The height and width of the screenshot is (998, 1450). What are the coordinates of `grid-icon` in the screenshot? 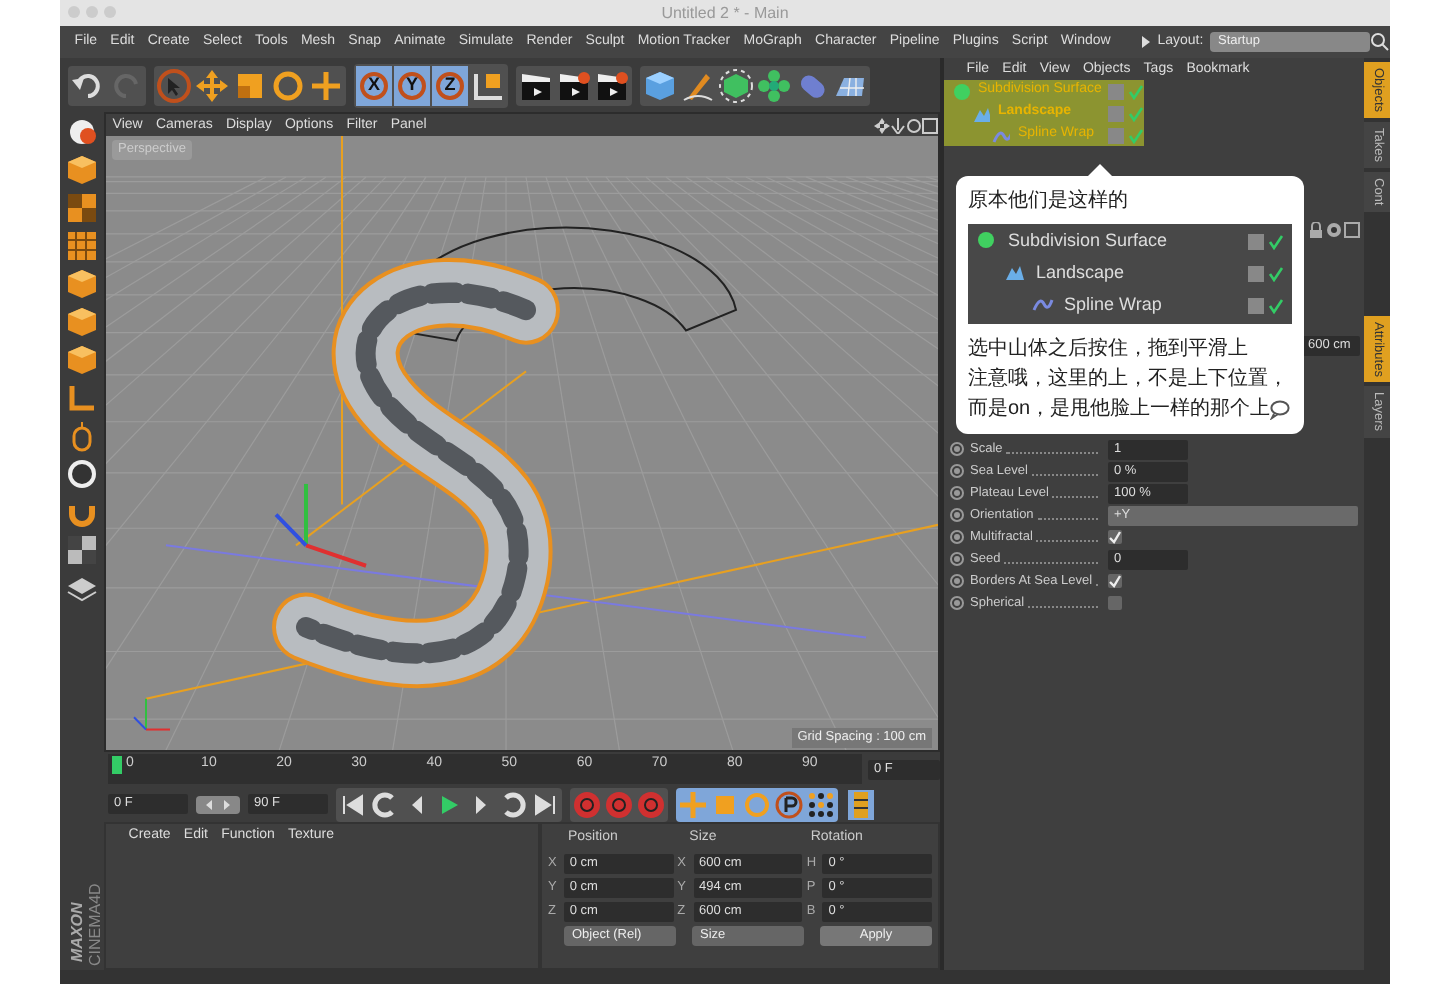 It's located at (82, 246).